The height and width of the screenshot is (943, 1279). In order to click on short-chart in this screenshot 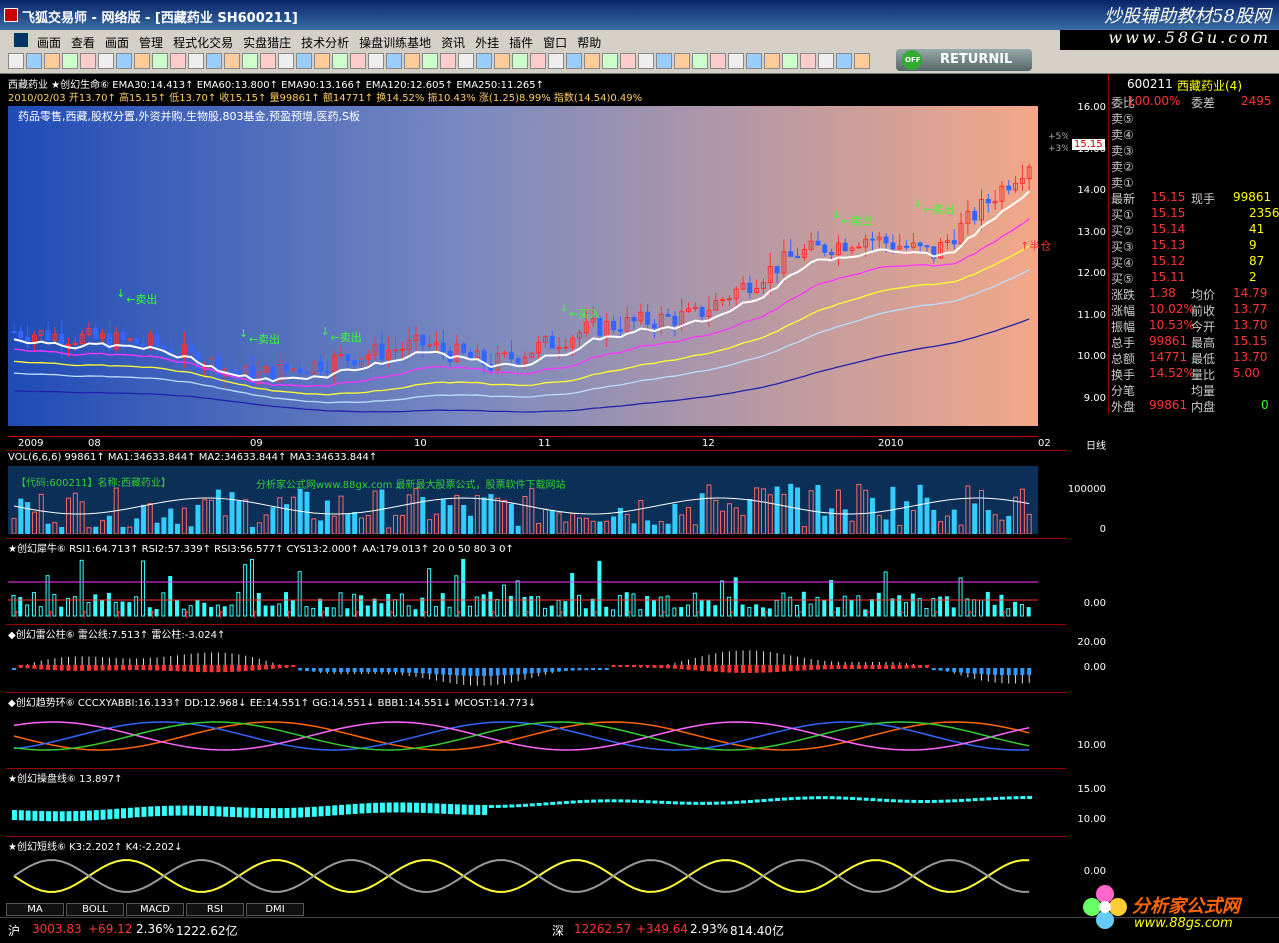, I will do `click(523, 876)`.